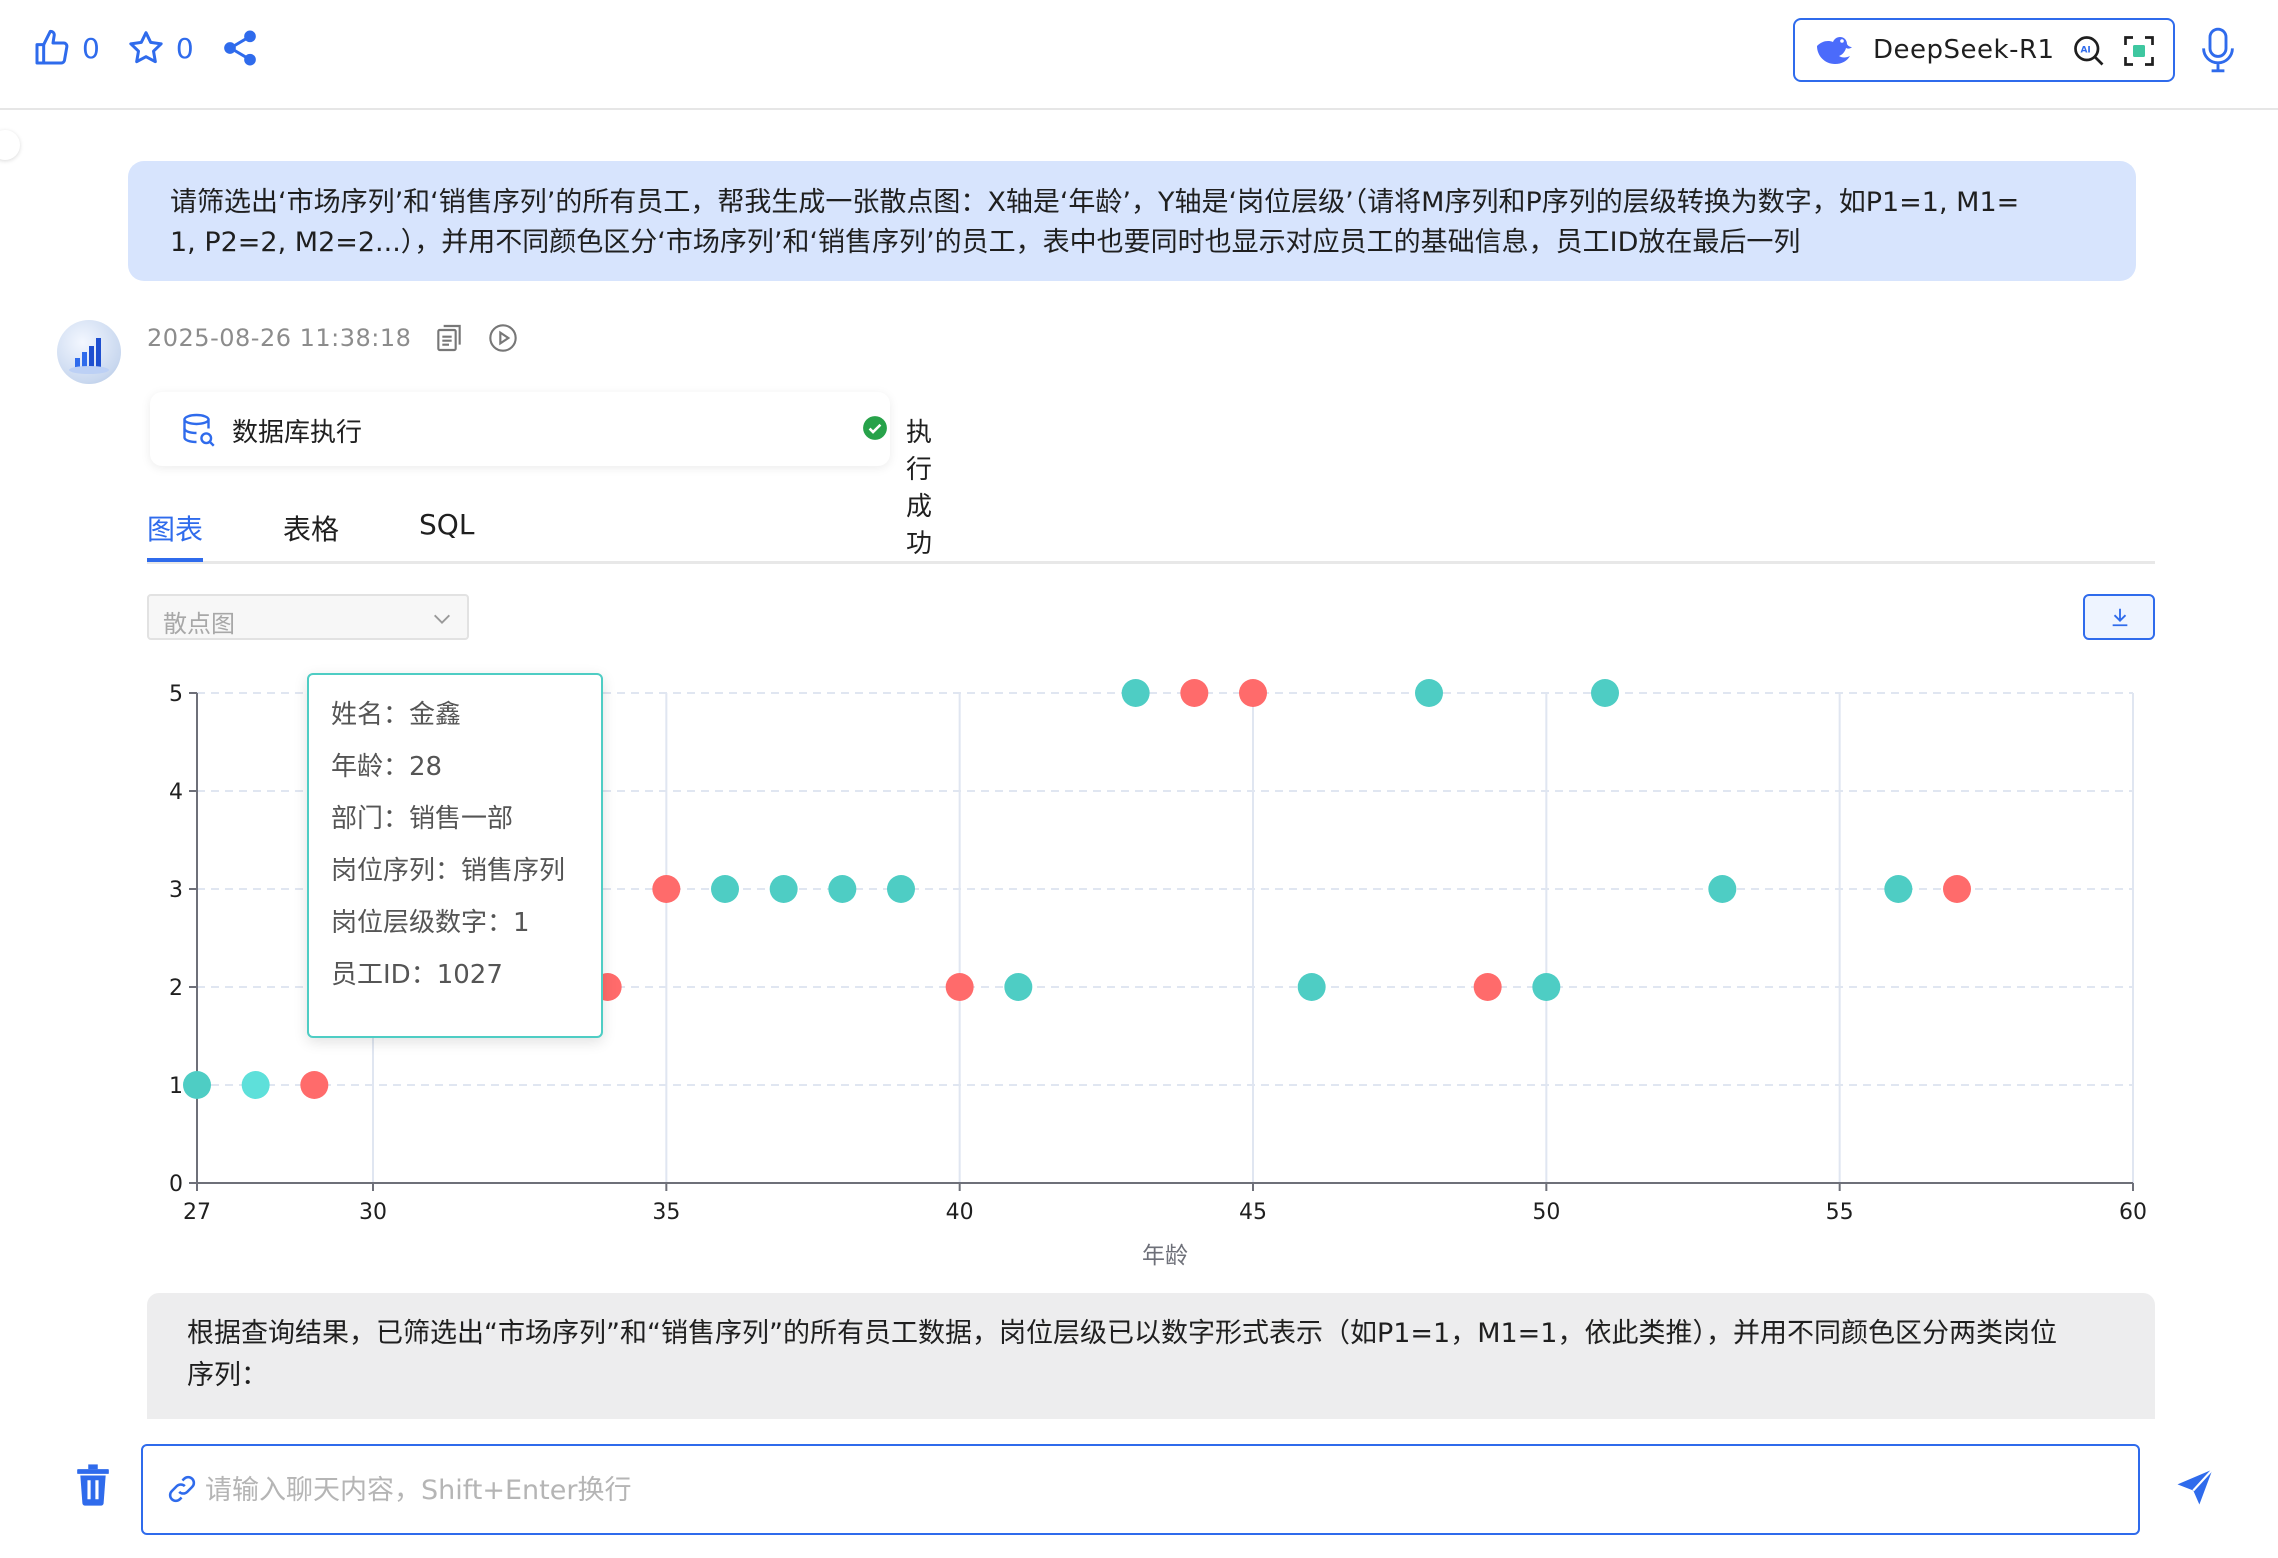 The image size is (2278, 1558). Describe the element at coordinates (176, 792) in the screenshot. I see `y-tick-label: 4` at that location.